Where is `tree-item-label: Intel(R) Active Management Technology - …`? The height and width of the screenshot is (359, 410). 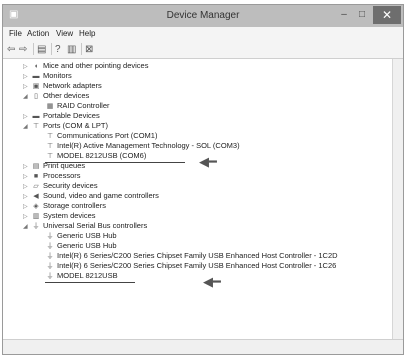
tree-item-label: Intel(R) Active Management Technology - … is located at coordinates (148, 145).